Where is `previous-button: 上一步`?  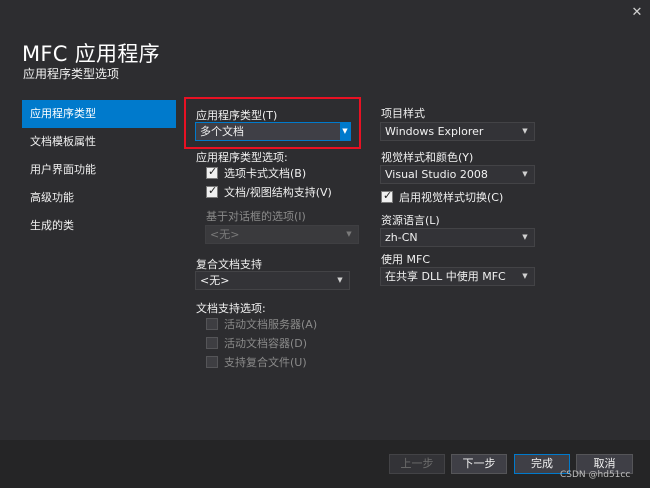 previous-button: 上一步 is located at coordinates (417, 464).